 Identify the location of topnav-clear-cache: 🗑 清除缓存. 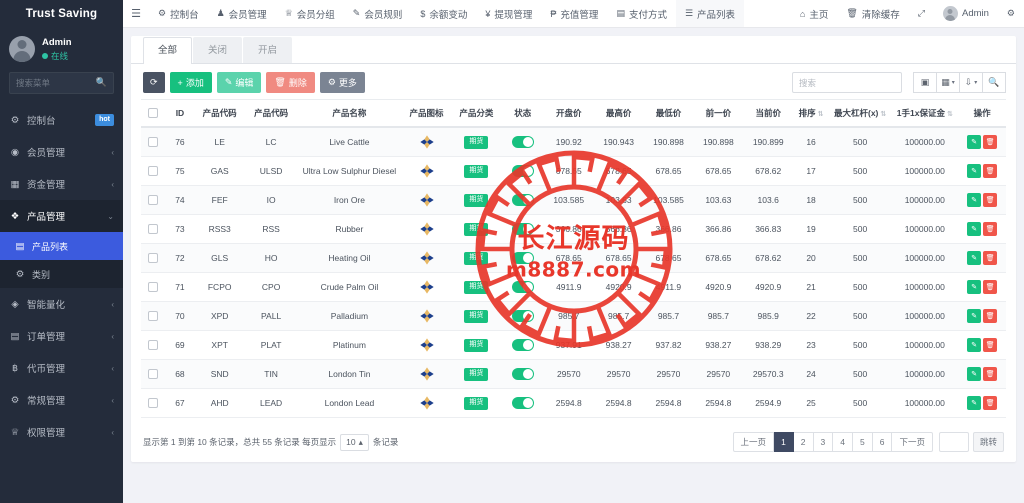
(872, 13).